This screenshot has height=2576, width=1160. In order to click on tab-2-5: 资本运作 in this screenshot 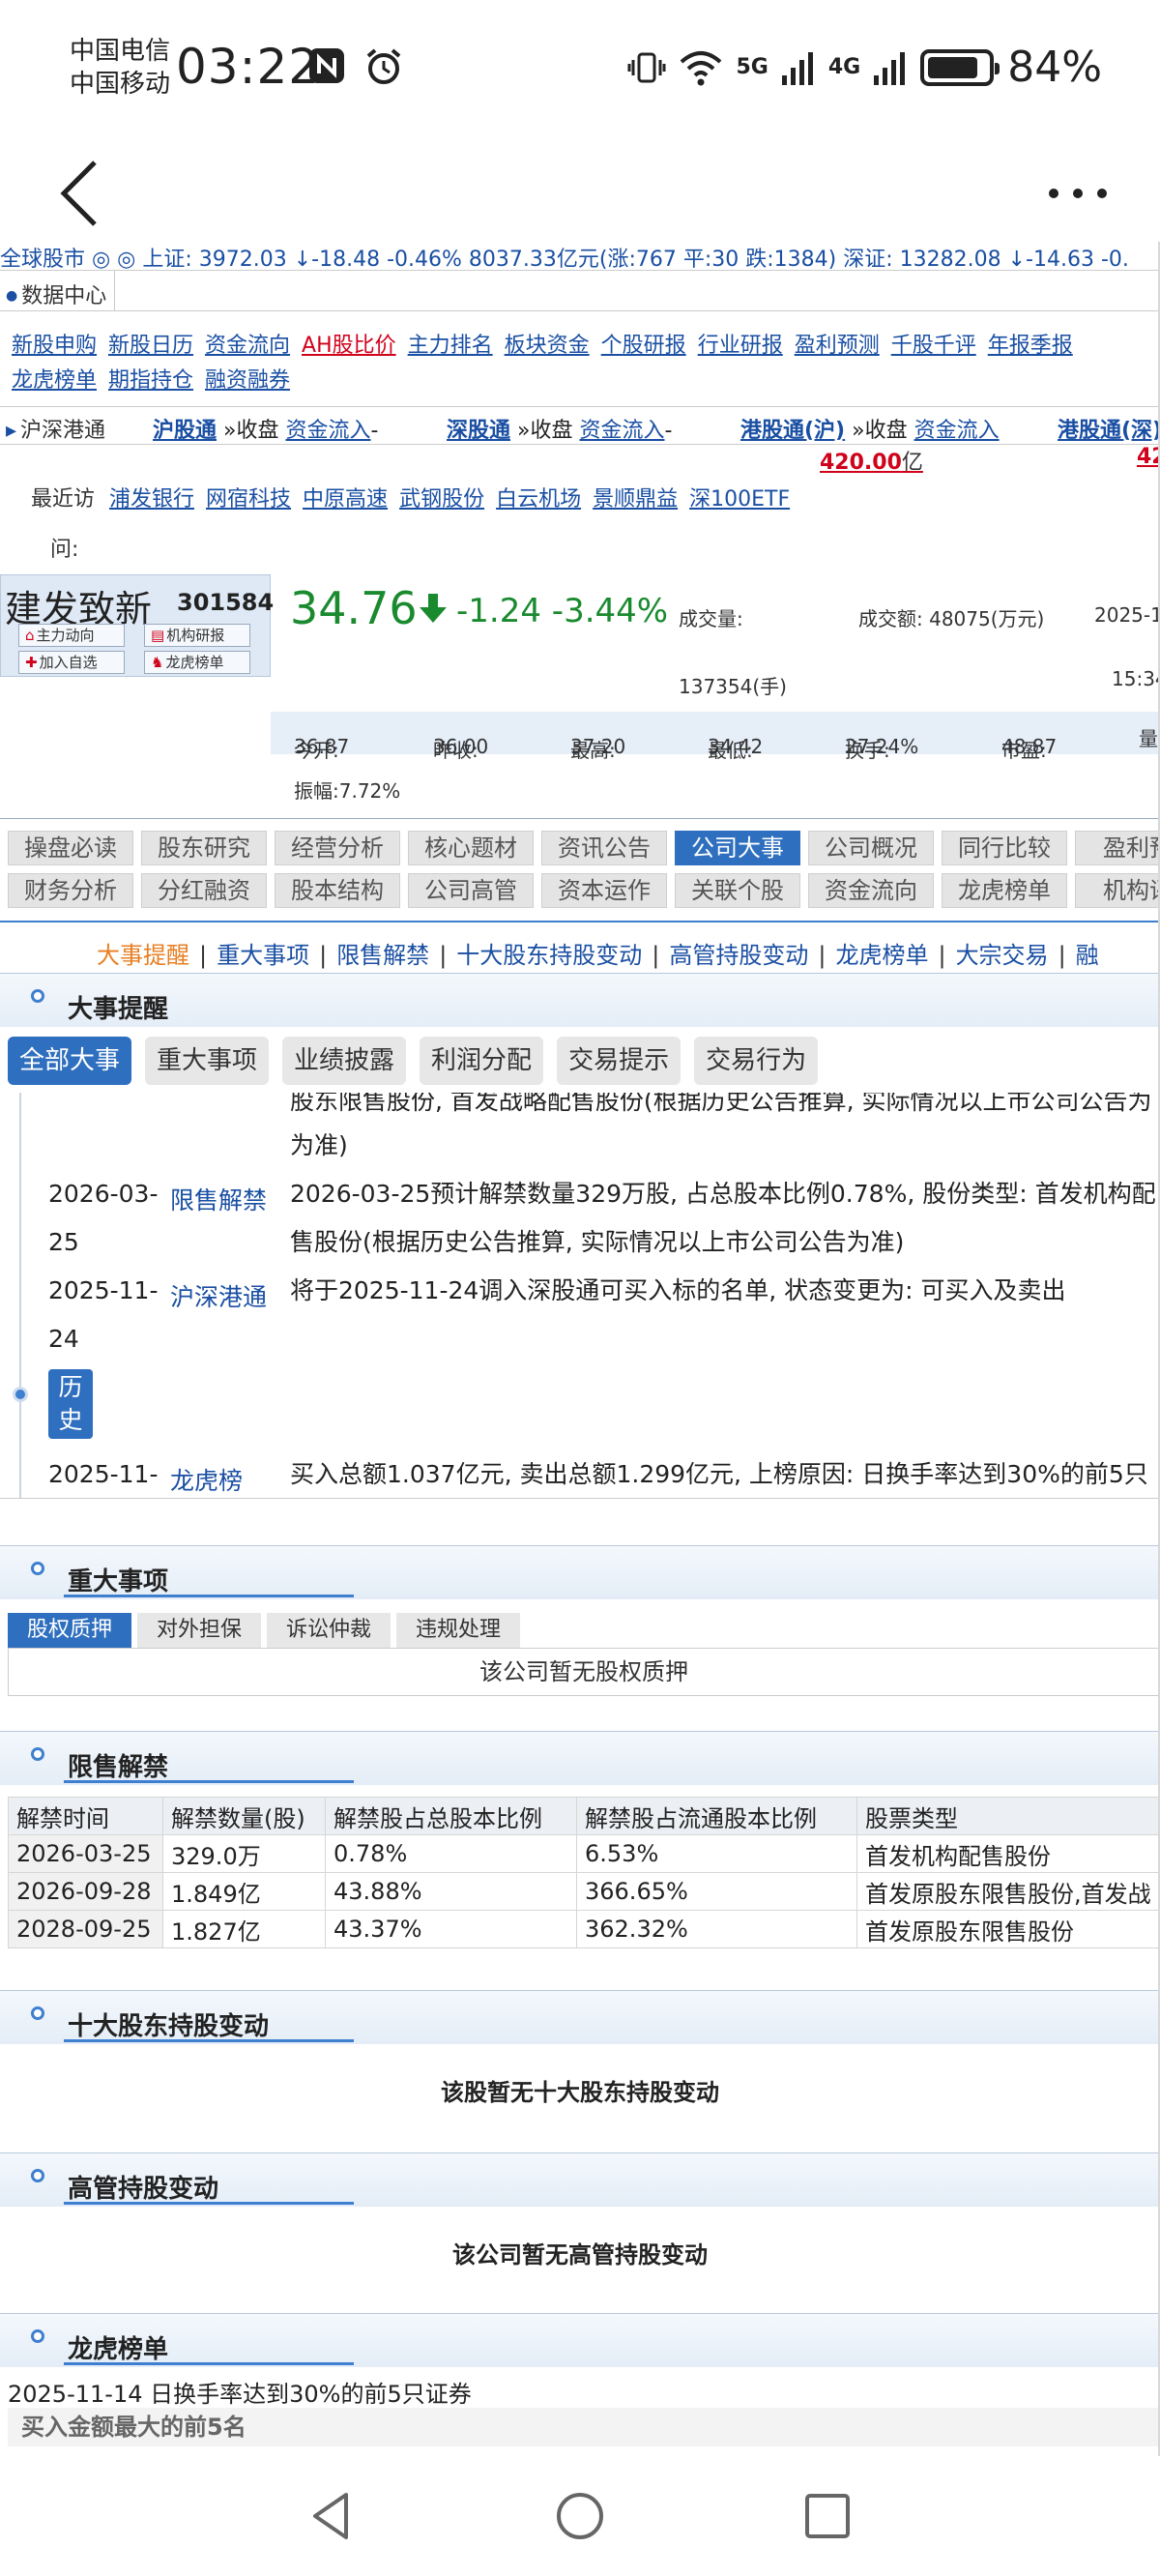, I will do `click(604, 890)`.